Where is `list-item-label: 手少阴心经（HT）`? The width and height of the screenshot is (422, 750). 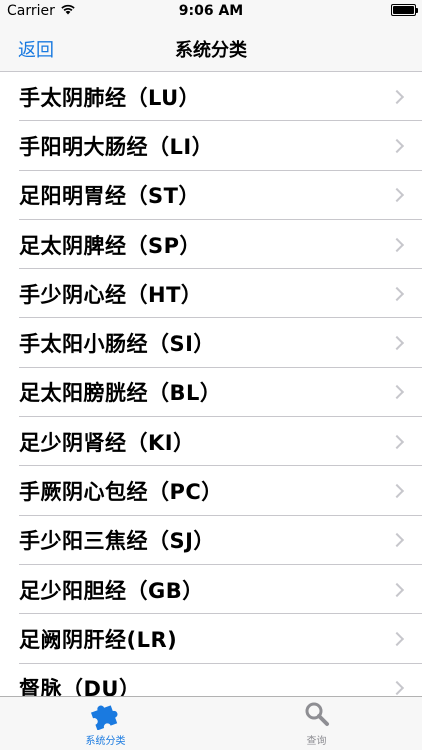 list-item-label: 手少阴心经（HT） is located at coordinates (111, 294).